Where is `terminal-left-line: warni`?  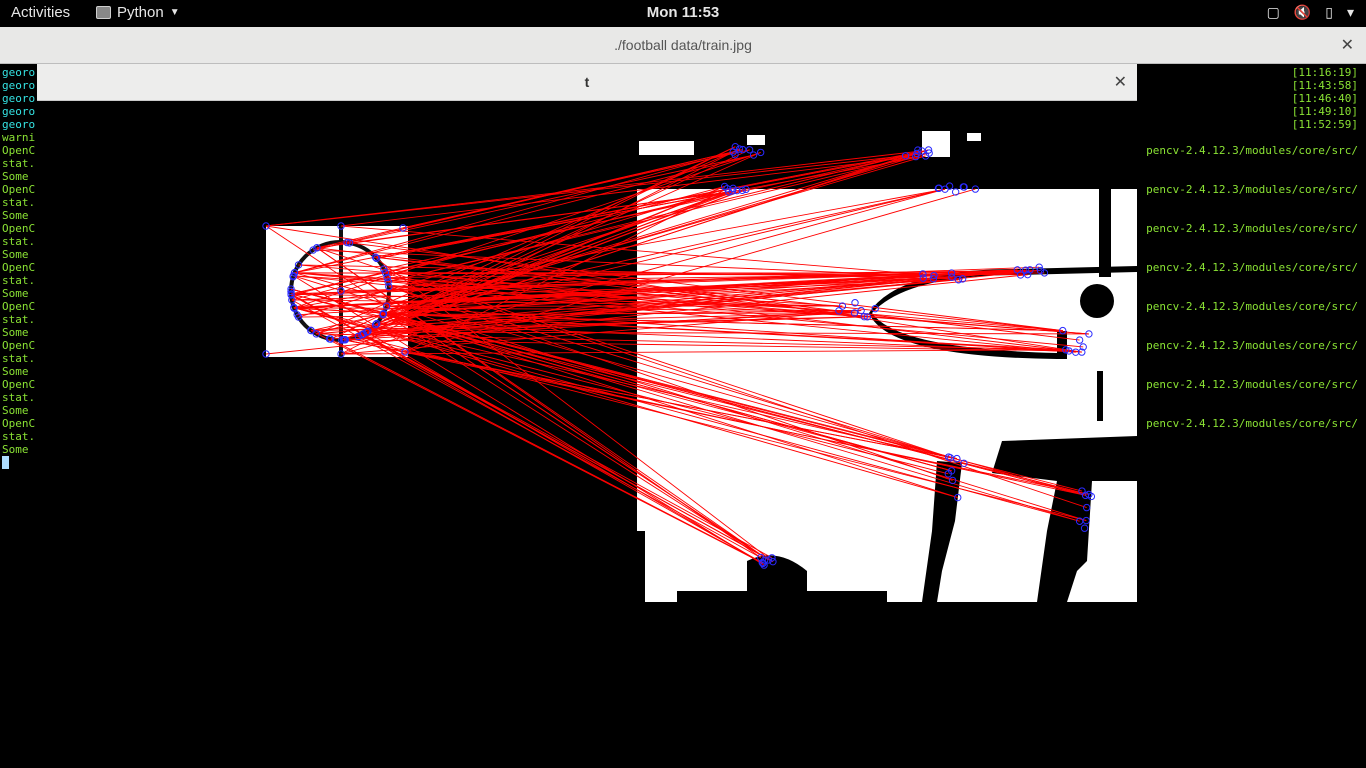
terminal-left-line: warni is located at coordinates (19, 137).